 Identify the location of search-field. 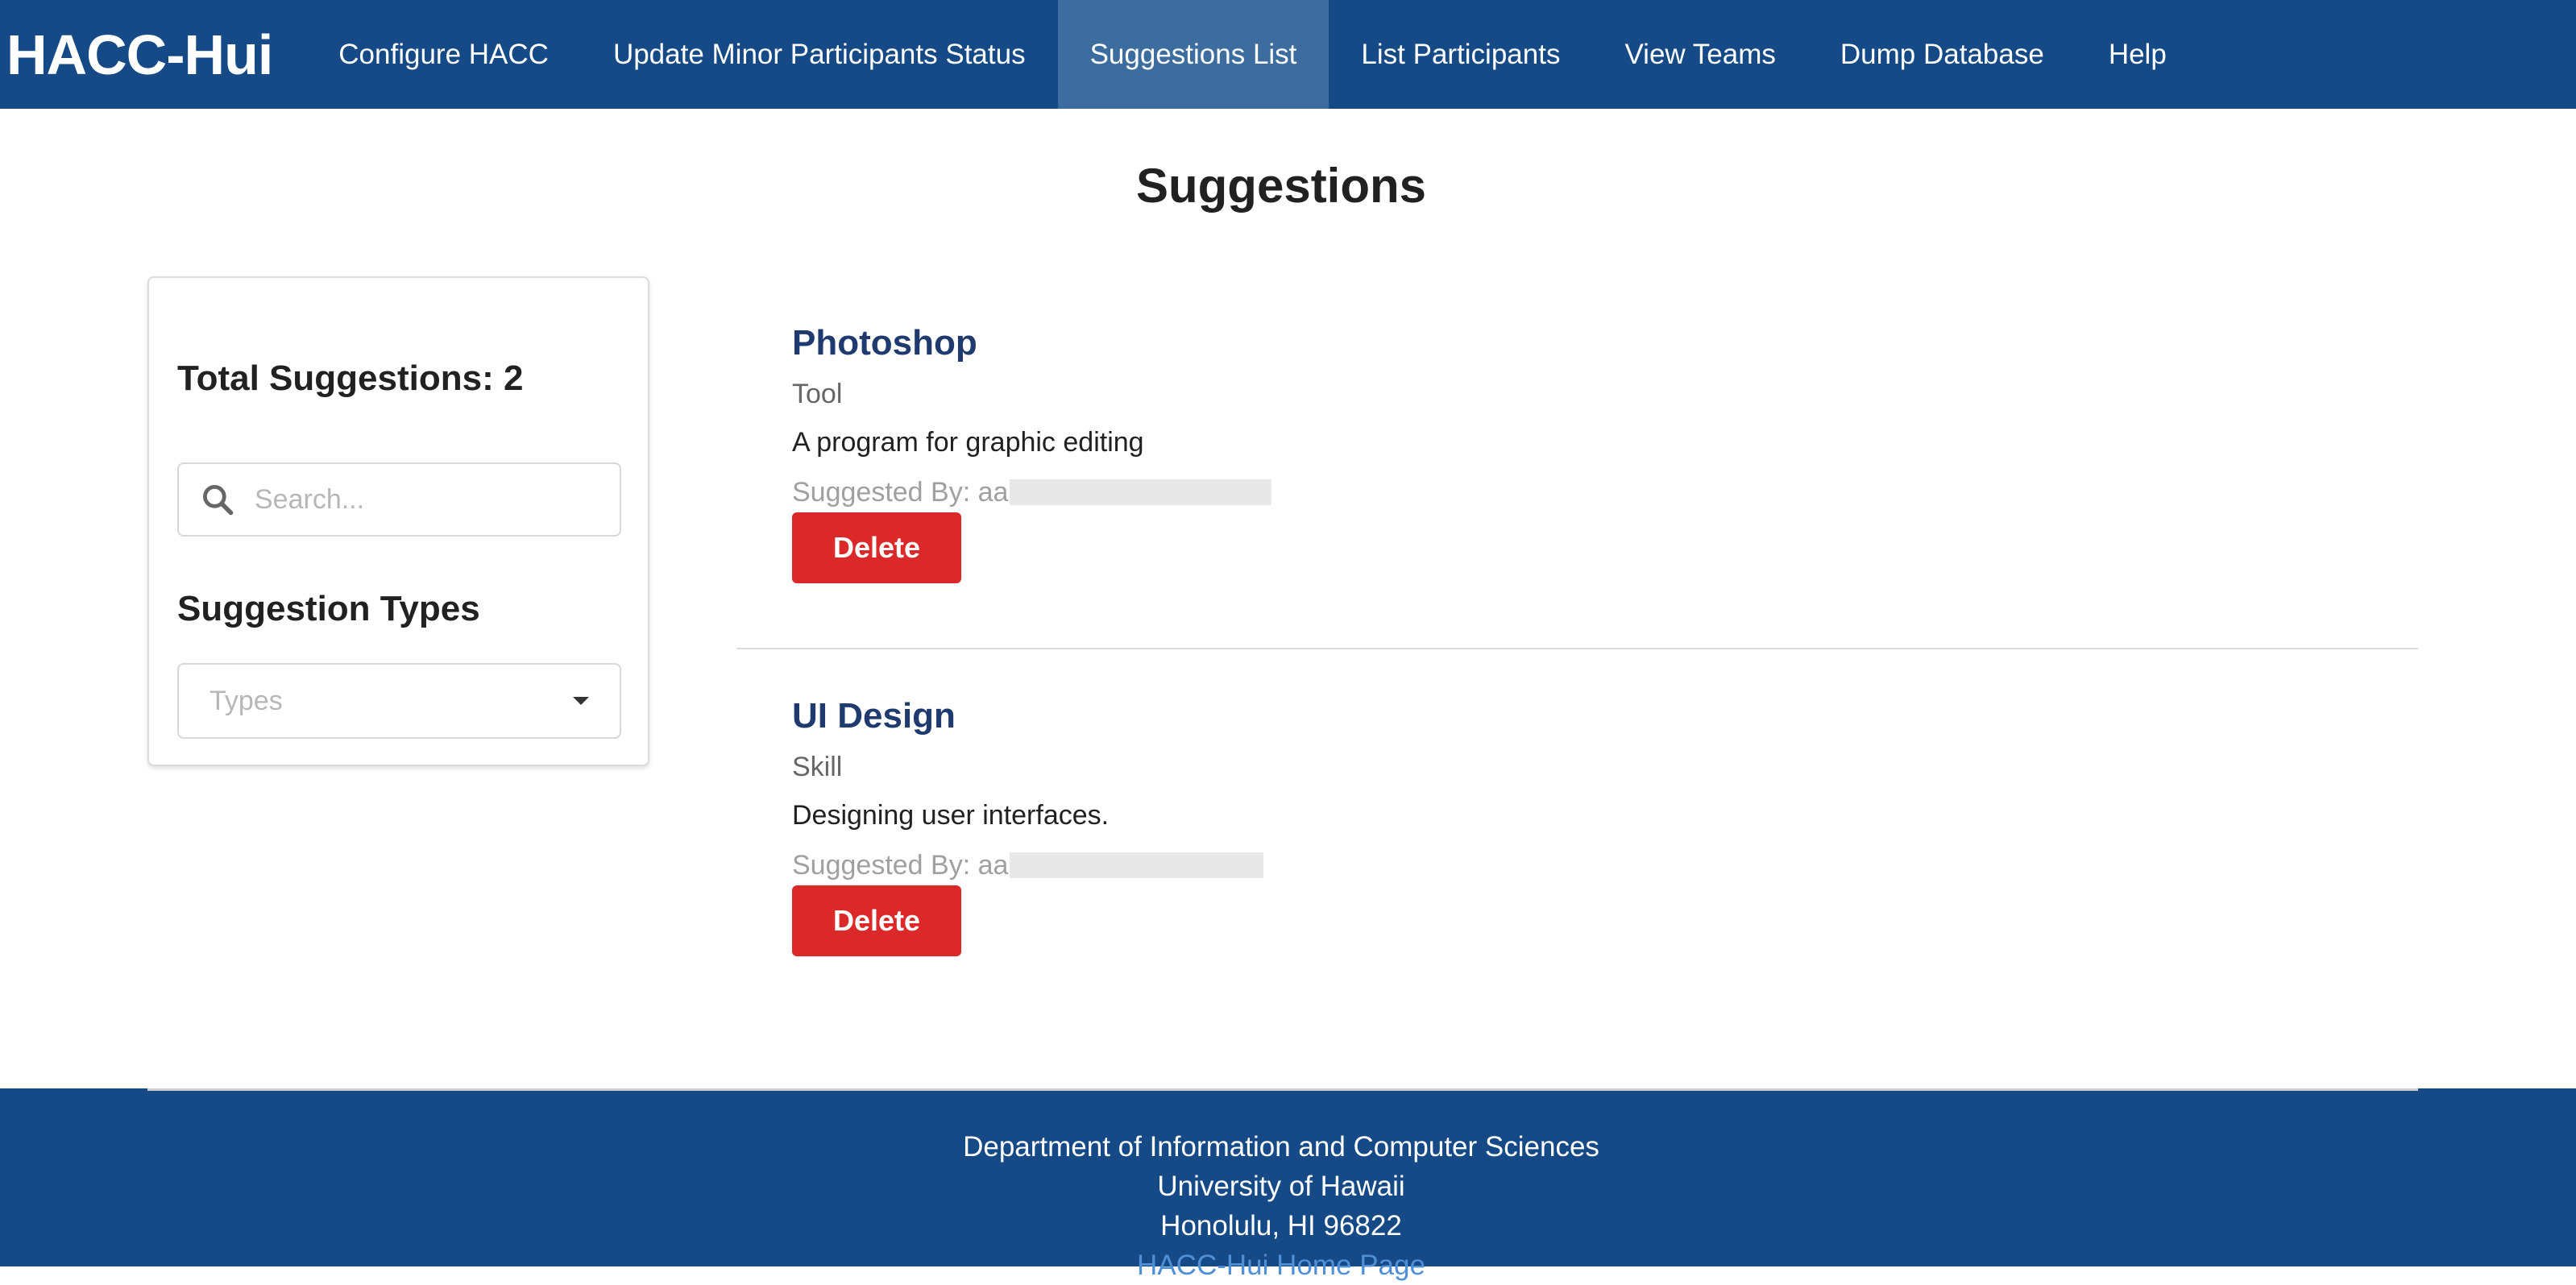
(399, 499).